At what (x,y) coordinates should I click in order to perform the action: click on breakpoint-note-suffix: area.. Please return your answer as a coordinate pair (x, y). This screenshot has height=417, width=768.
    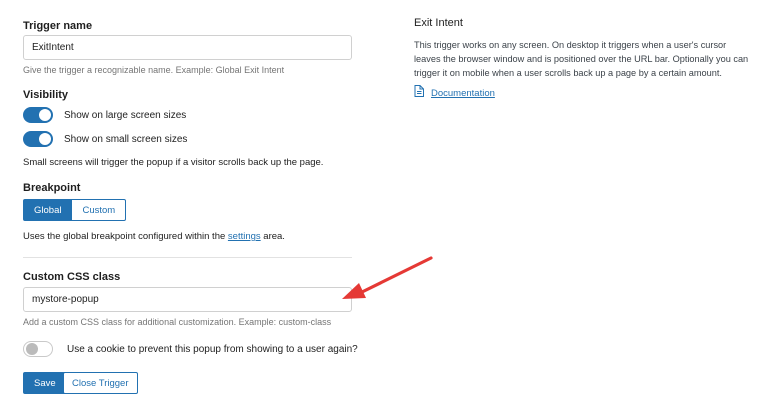
    Looking at the image, I should click on (272, 236).